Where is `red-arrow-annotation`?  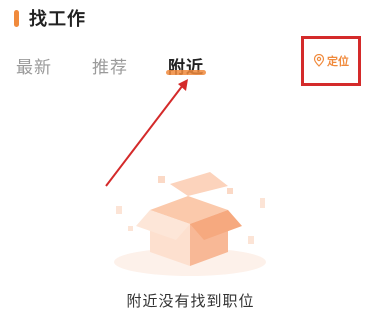
red-arrow-annotation is located at coordinates (146, 133).